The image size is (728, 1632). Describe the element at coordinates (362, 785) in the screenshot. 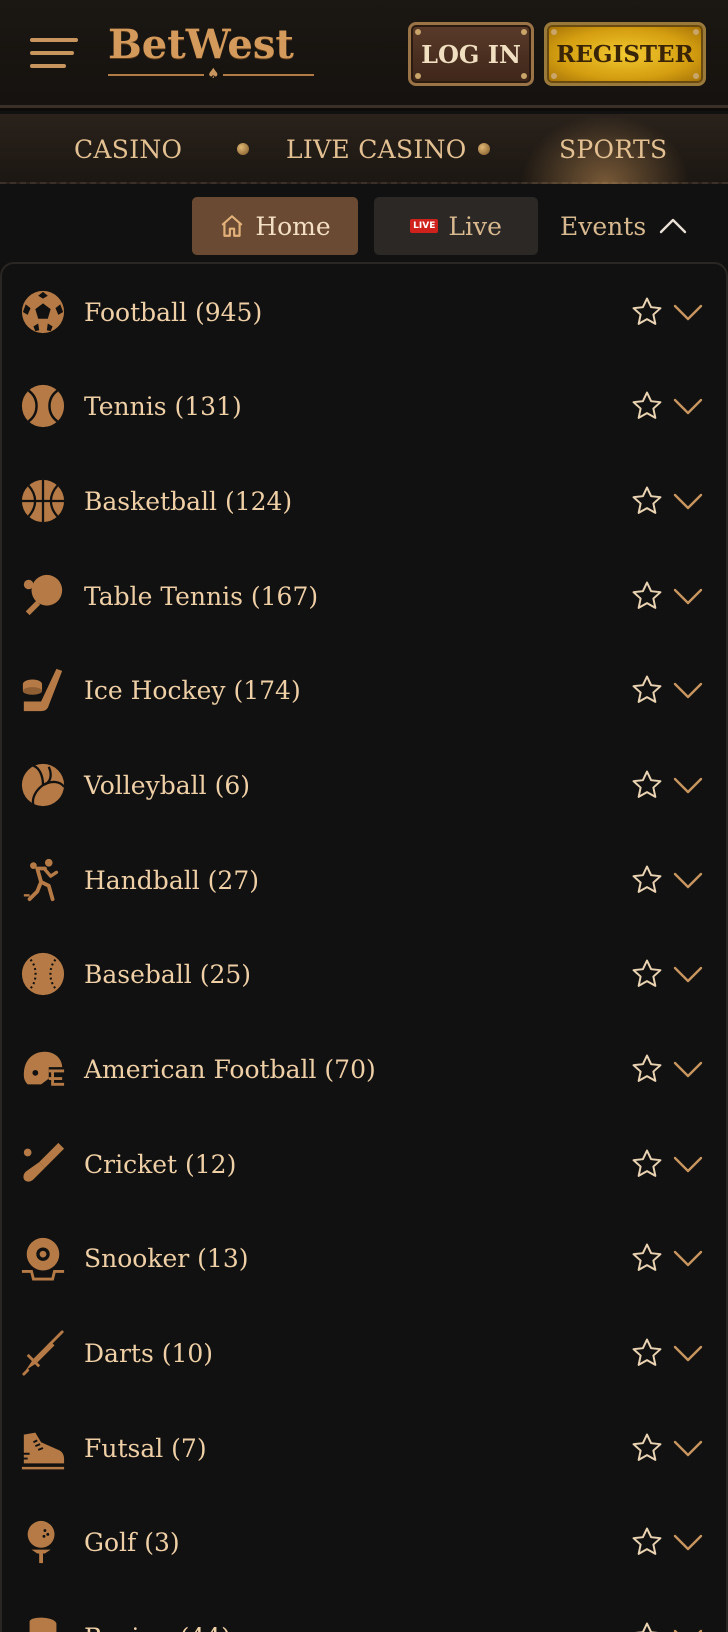

I see `sport-row-volleyball: Volleyball (6)` at that location.